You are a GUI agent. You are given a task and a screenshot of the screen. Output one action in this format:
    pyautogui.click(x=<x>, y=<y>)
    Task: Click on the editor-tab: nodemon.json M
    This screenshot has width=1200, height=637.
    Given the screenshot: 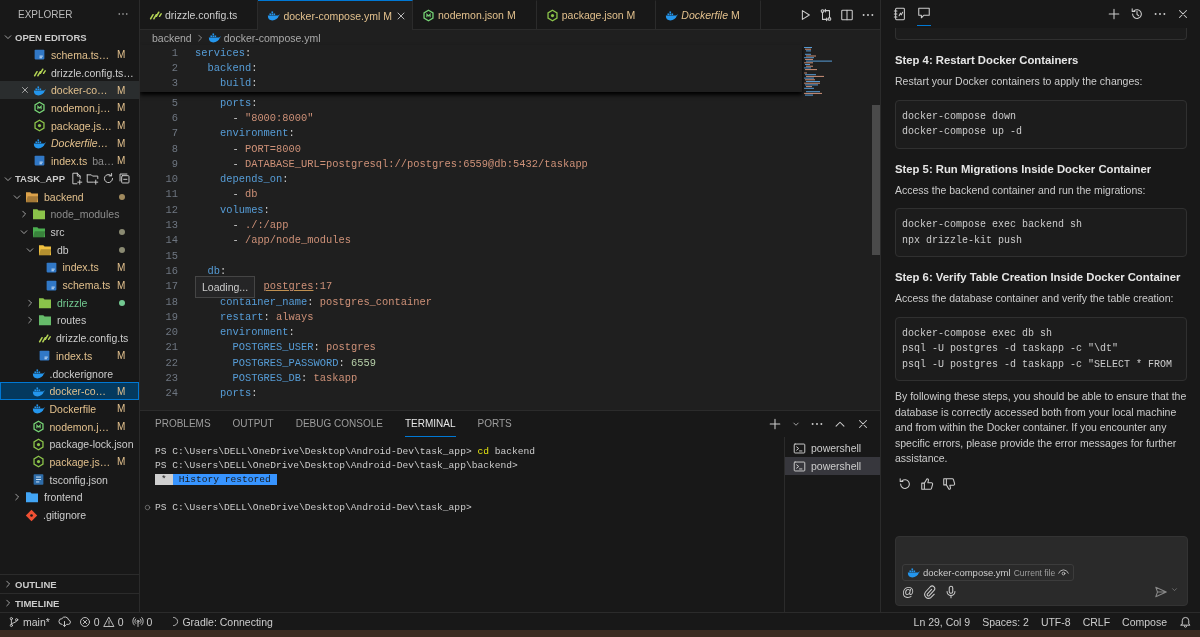 What is the action you would take?
    pyautogui.click(x=475, y=14)
    